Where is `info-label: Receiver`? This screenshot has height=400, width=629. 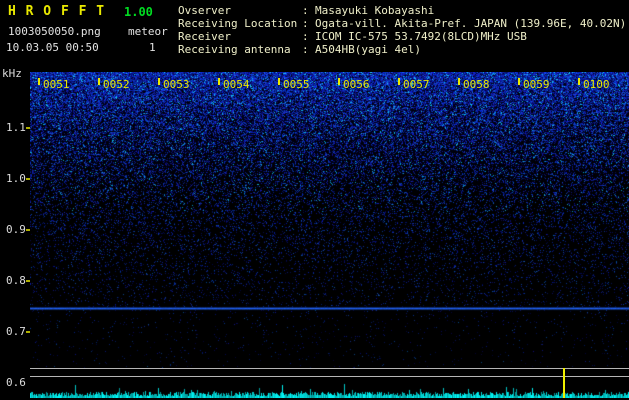 info-label: Receiver is located at coordinates (204, 36).